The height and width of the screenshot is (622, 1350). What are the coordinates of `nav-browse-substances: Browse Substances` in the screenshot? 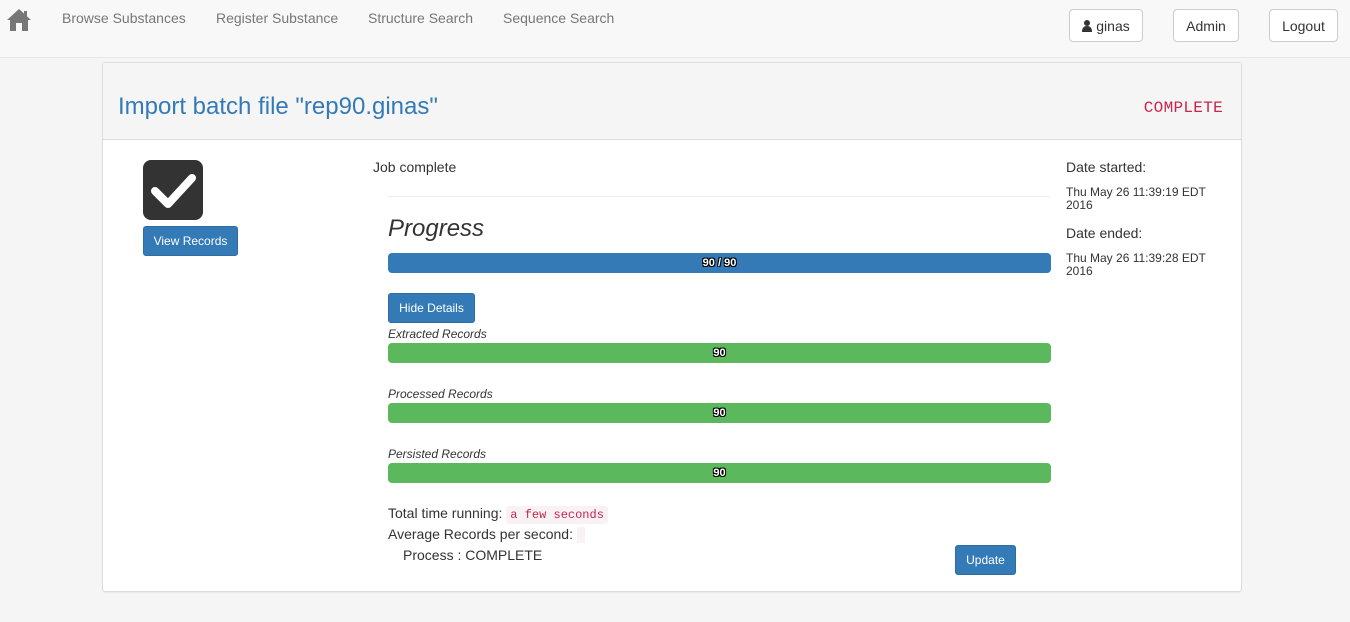 It's located at (124, 18).